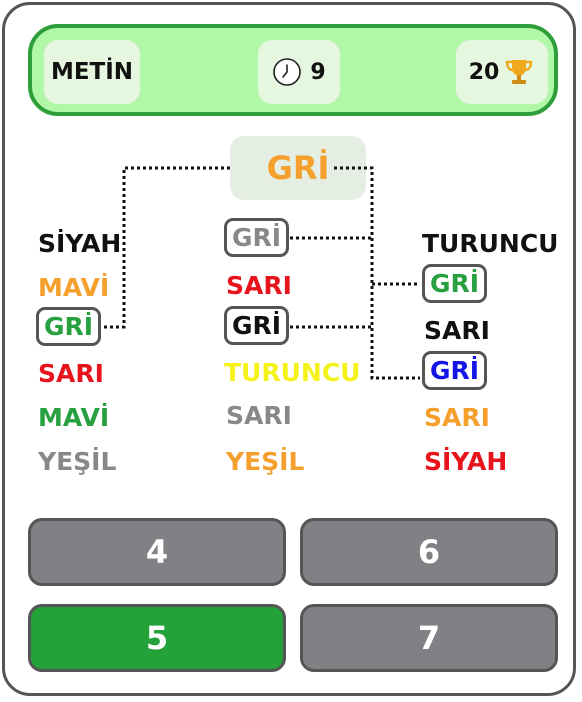  I want to click on answer-button-5: 5, so click(157, 638).